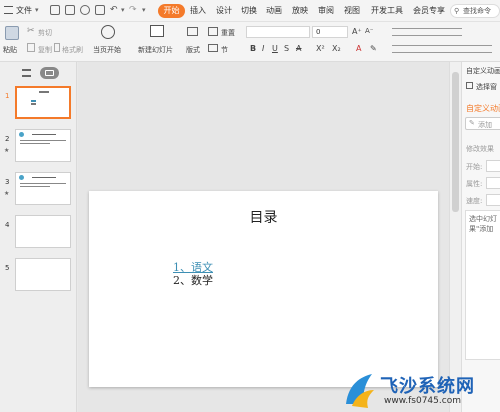  What do you see at coordinates (193, 280) in the screenshot?
I see `toc-item: 2、数学` at bounding box center [193, 280].